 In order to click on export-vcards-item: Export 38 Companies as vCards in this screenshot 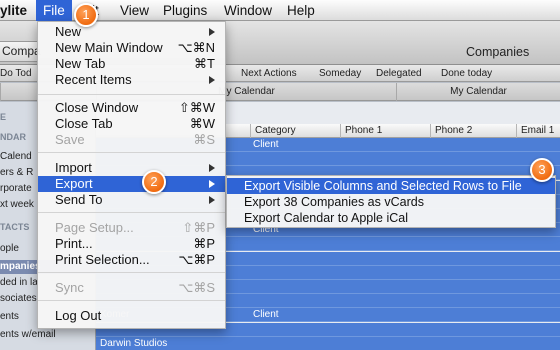, I will do `click(391, 202)`.